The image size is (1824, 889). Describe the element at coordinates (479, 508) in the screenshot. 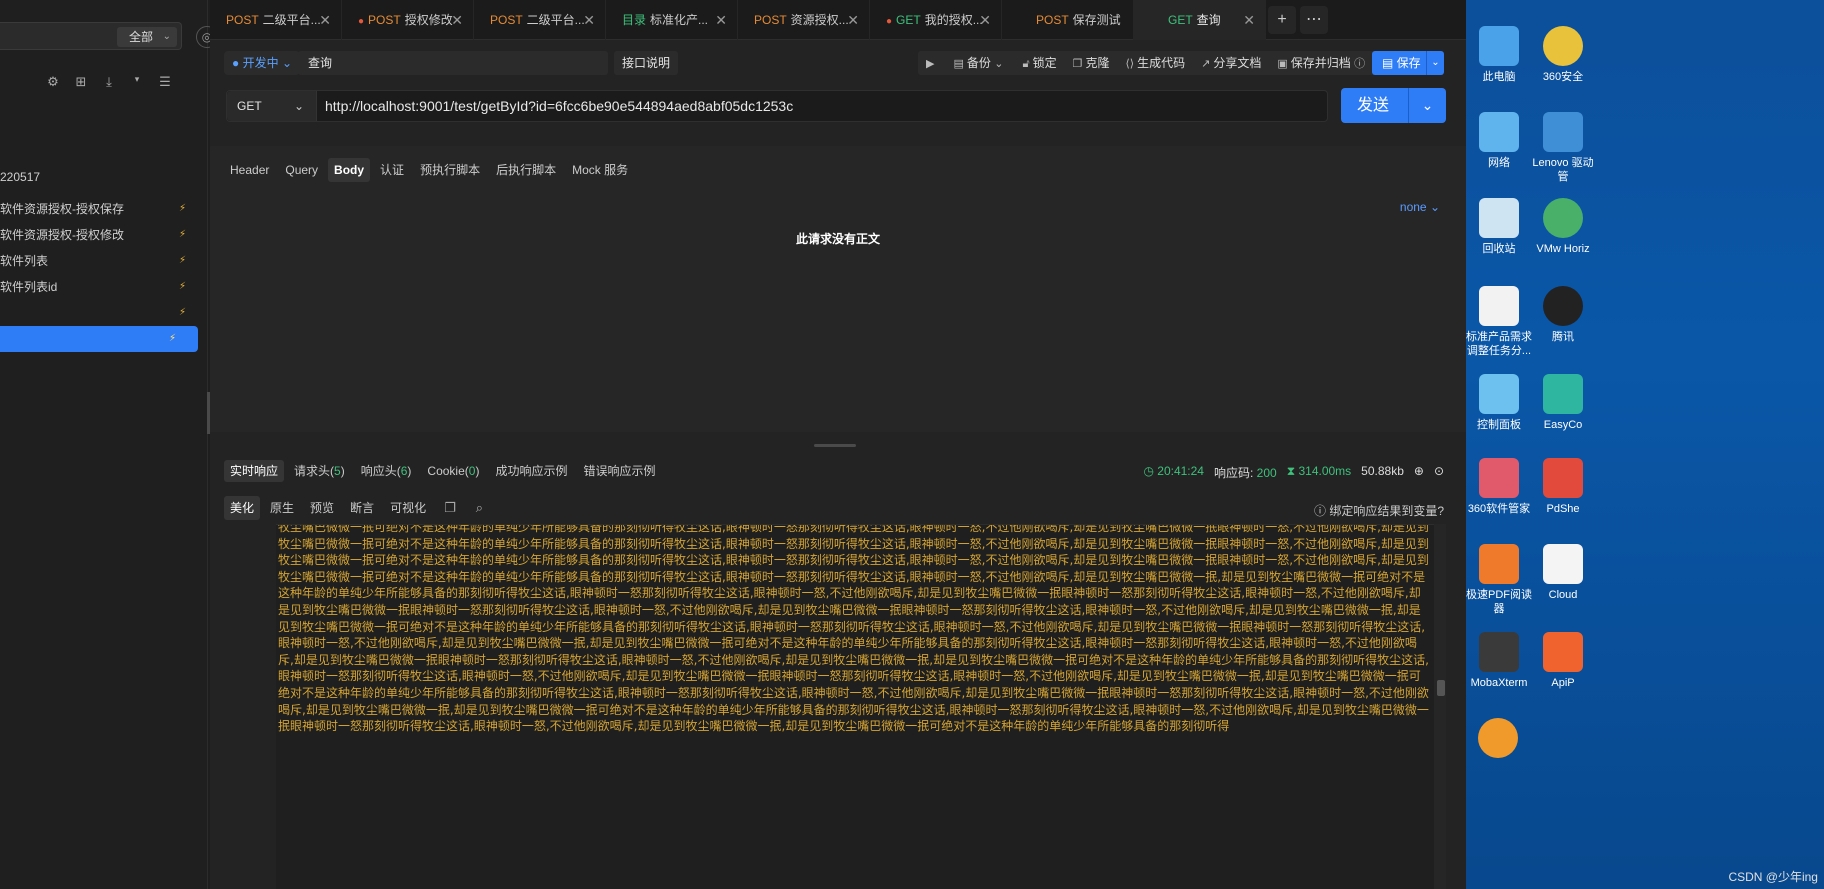

I see `search-icon: ⌕` at that location.